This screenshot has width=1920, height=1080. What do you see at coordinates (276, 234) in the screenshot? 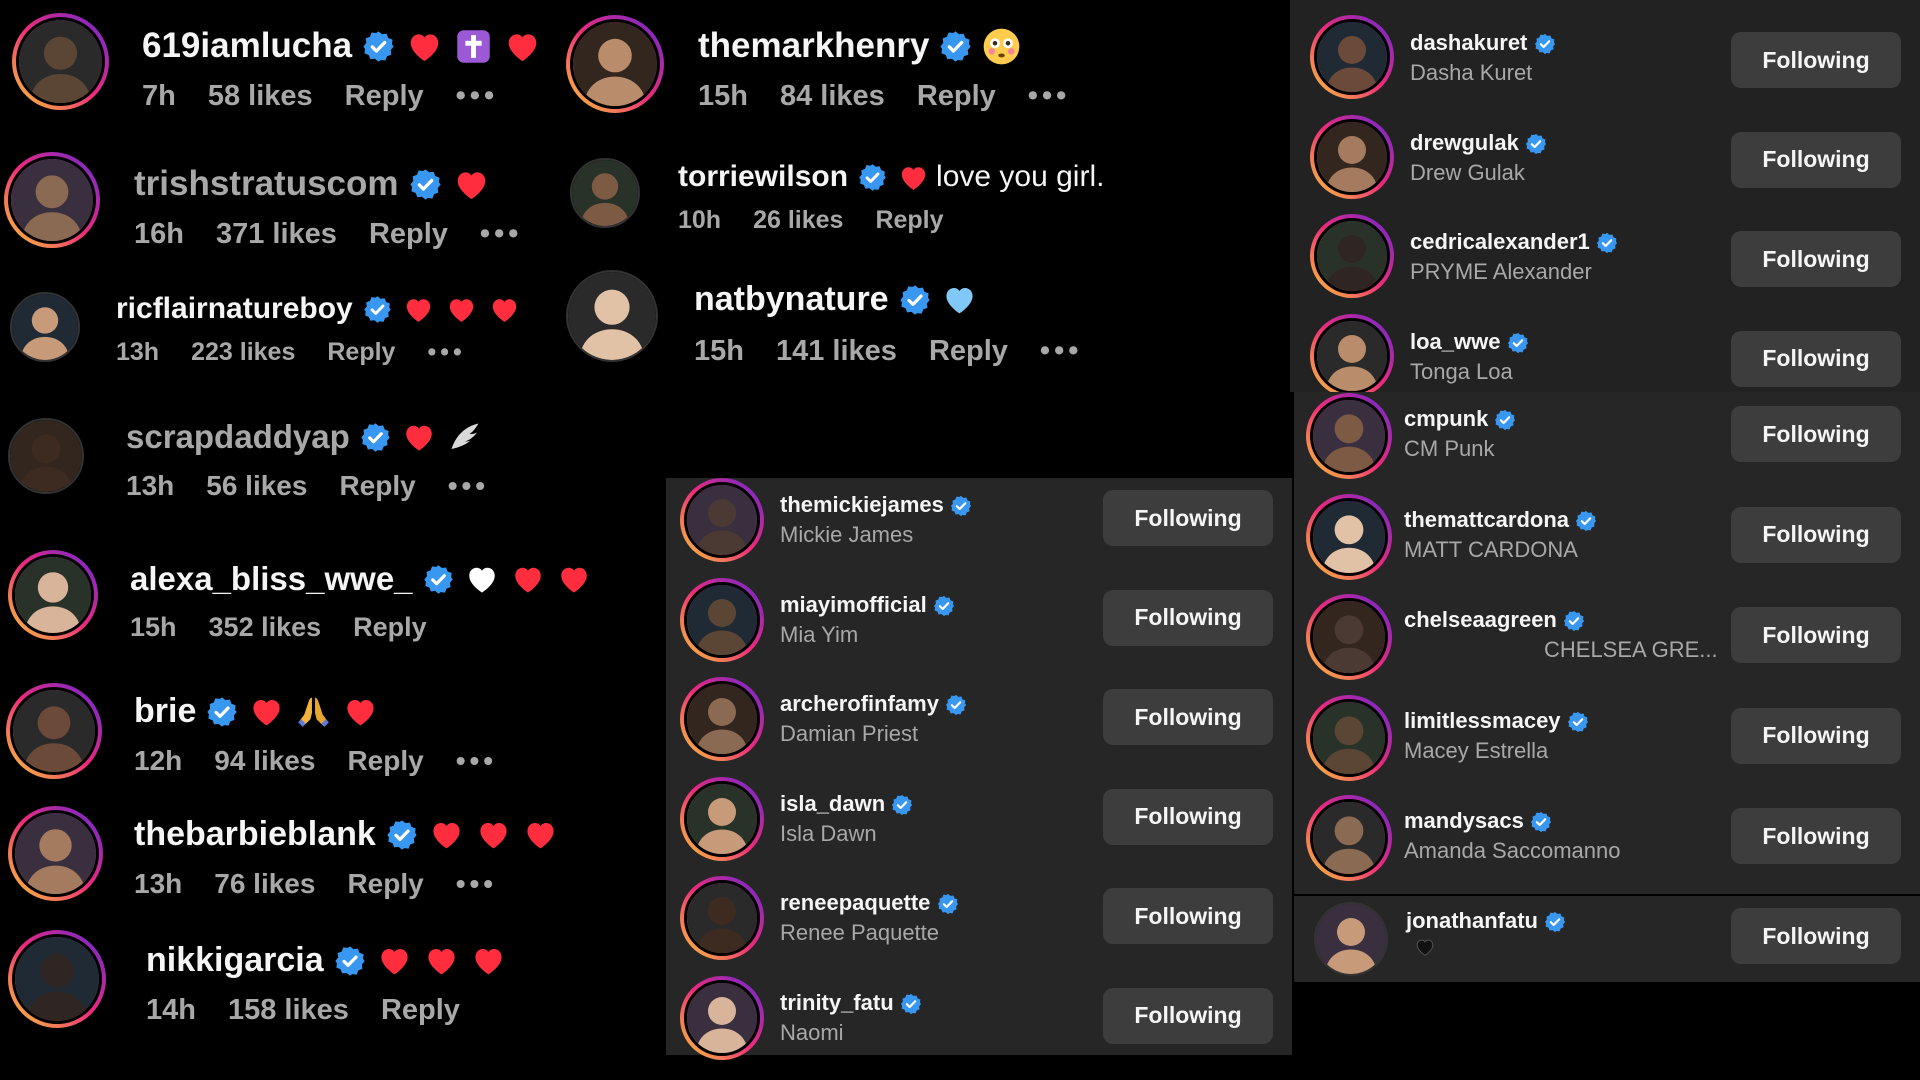
I see `comment-likes: 371 likes` at bounding box center [276, 234].